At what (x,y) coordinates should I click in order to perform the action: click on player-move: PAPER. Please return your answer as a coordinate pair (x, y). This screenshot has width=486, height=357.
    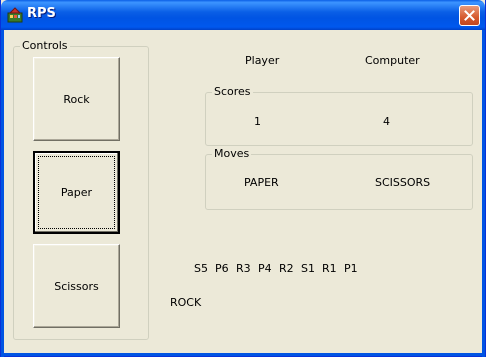
    Looking at the image, I should click on (261, 182).